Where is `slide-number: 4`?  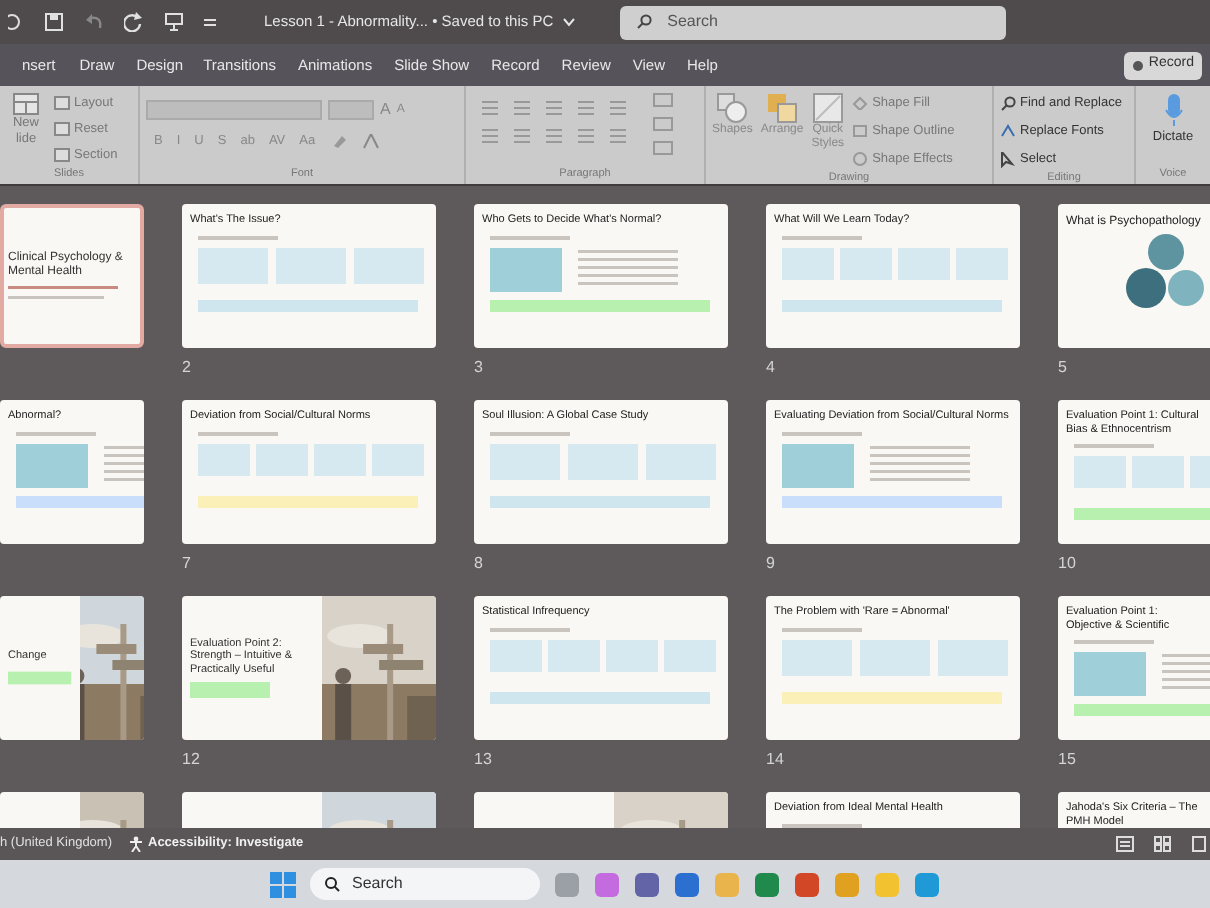
slide-number: 4 is located at coordinates (770, 368).